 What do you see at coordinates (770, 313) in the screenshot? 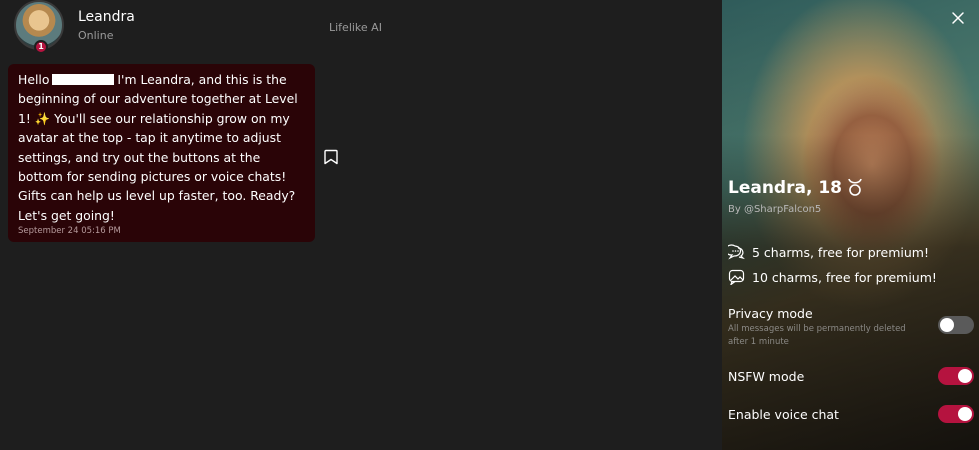
I see `privacy-mode-label: Privacy mode` at bounding box center [770, 313].